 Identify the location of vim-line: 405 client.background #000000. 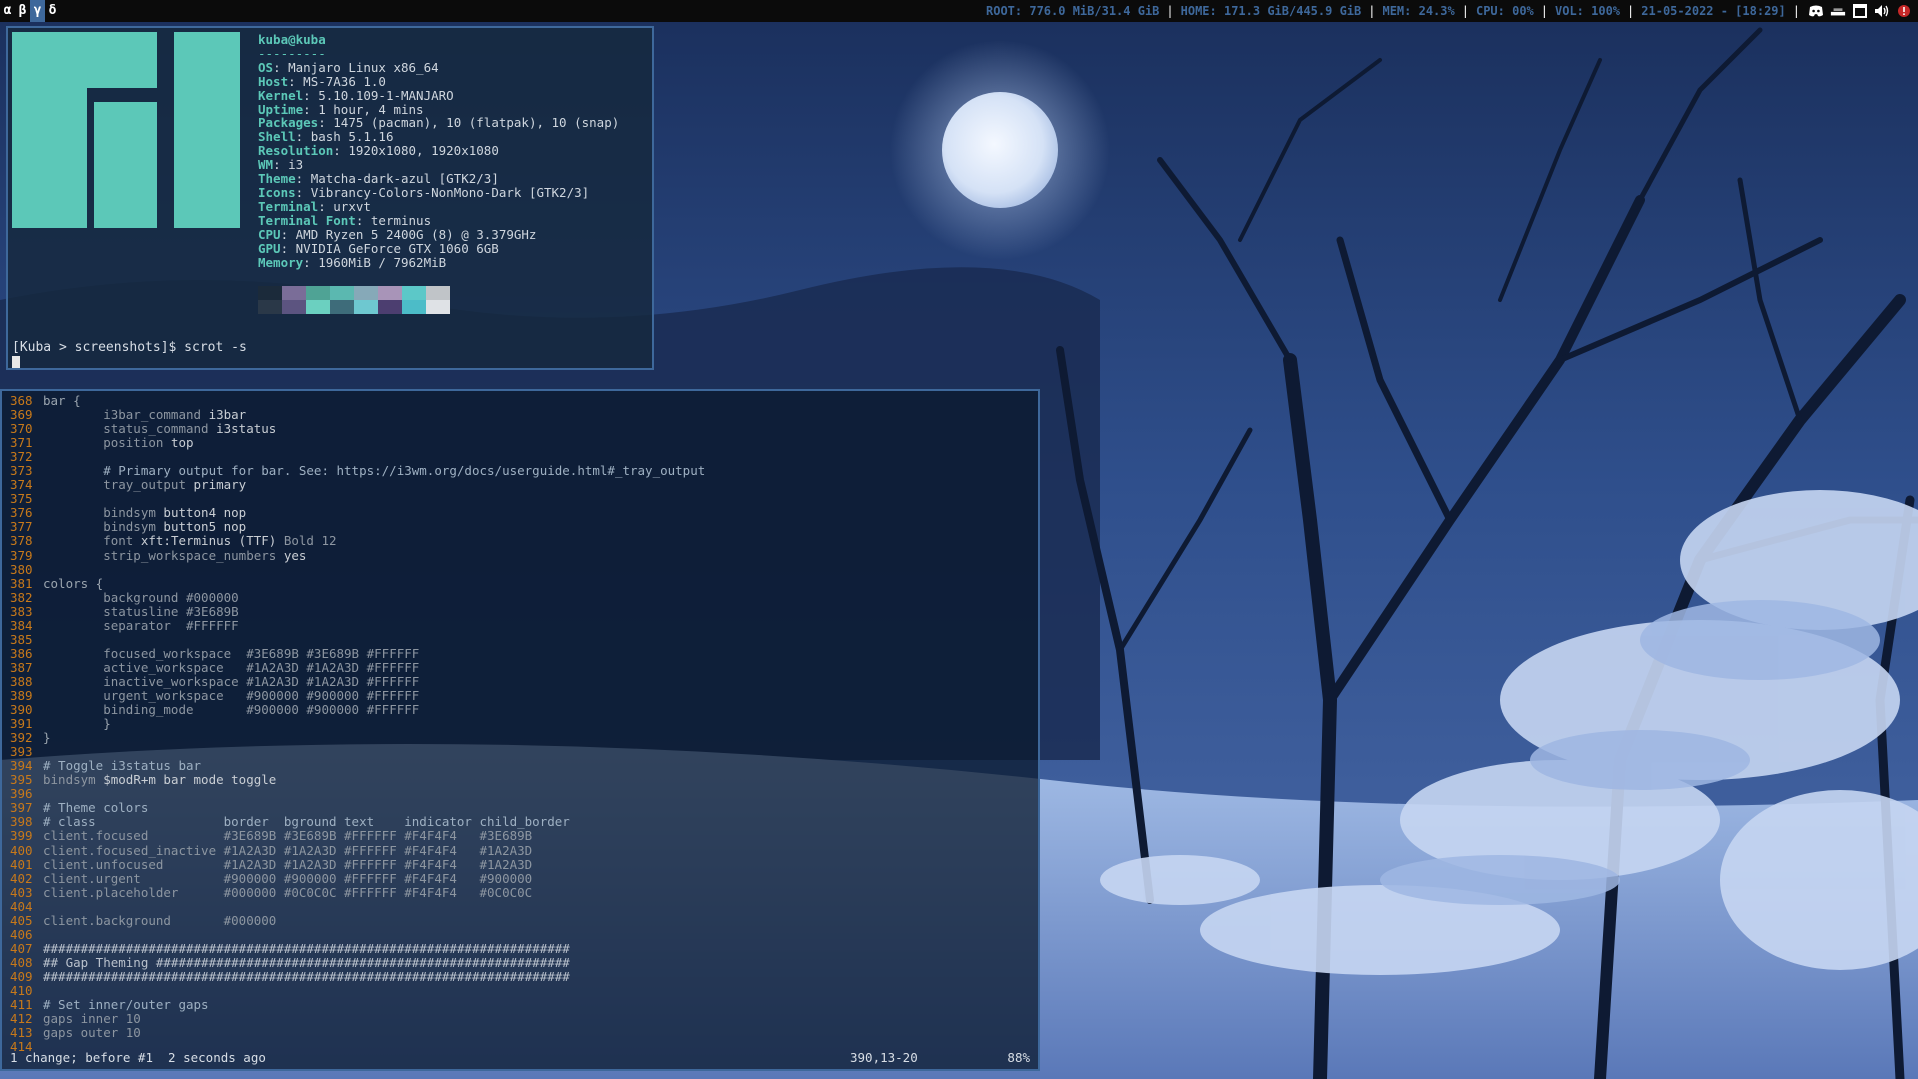
(357, 920).